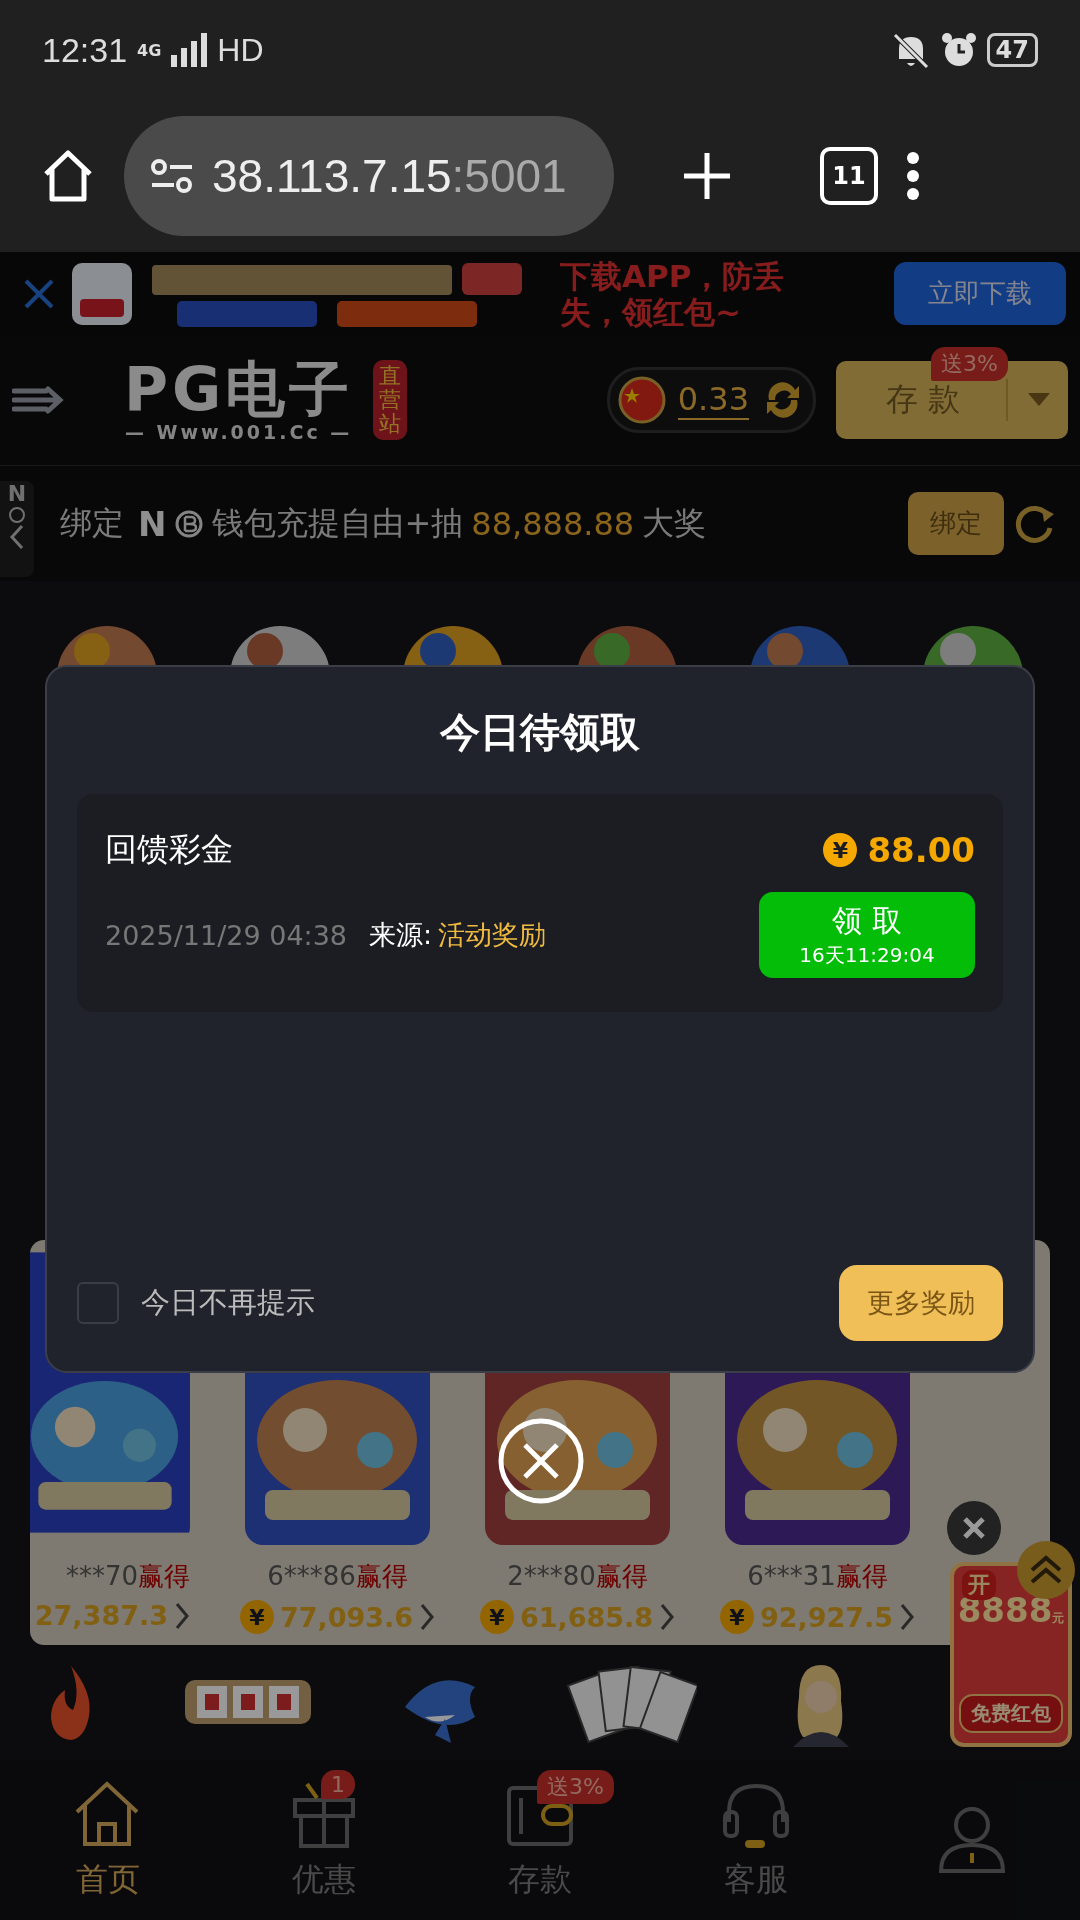  Describe the element at coordinates (338, 523) in the screenshot. I see `notice-text: 钱包充提自由+抽` at that location.